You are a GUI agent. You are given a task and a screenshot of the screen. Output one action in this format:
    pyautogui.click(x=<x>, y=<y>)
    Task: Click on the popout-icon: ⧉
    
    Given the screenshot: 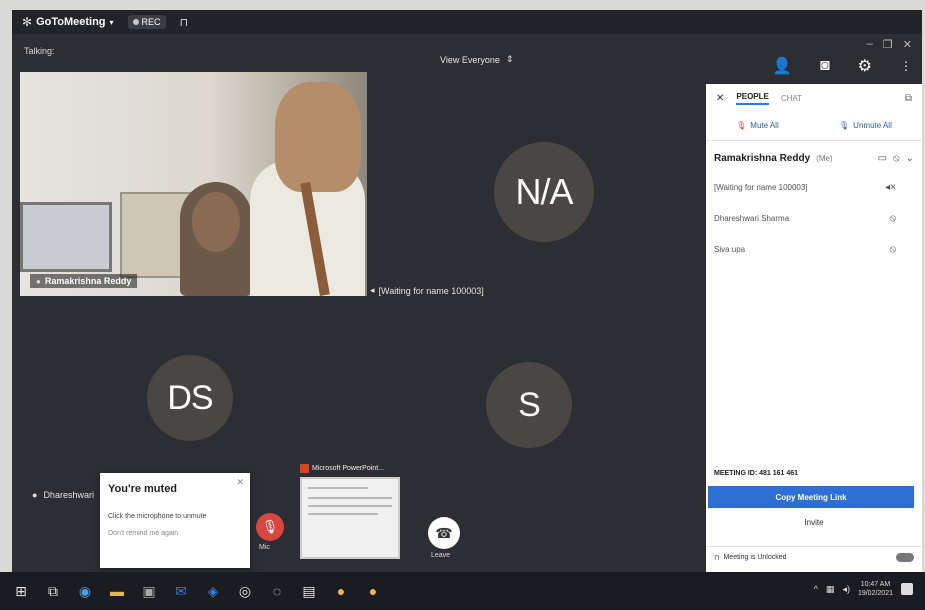 What is the action you would take?
    pyautogui.click(x=908, y=98)
    